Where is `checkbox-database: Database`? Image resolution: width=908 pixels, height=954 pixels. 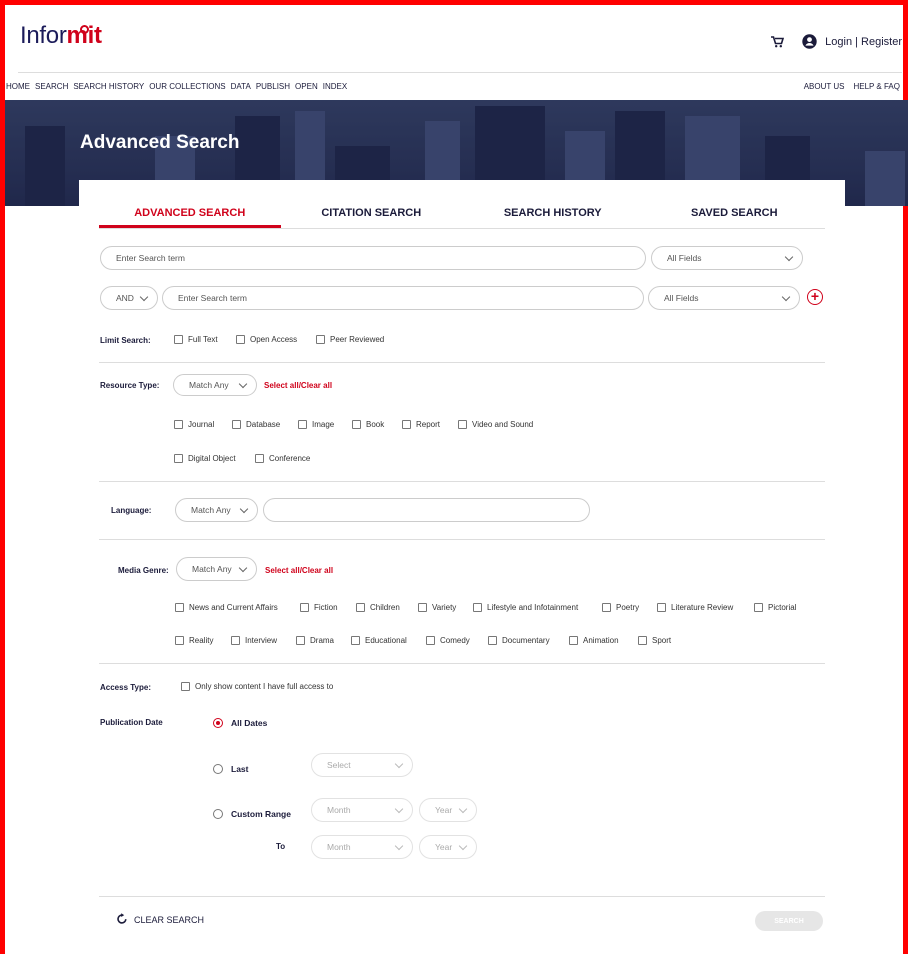 checkbox-database: Database is located at coordinates (256, 424).